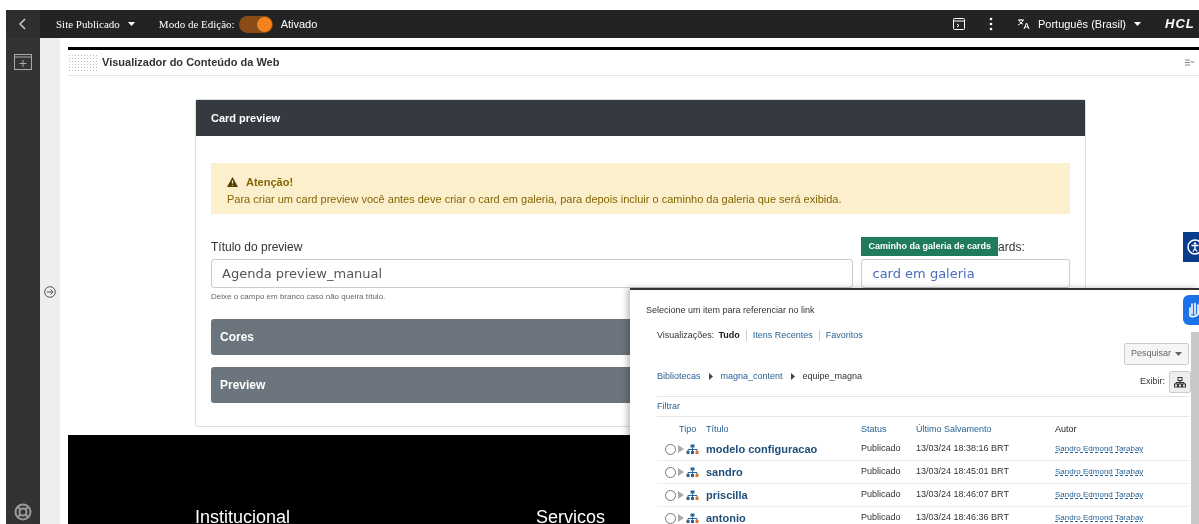  I want to click on date-text: 13/03/24 18:38:16 BRT, so click(962, 448).